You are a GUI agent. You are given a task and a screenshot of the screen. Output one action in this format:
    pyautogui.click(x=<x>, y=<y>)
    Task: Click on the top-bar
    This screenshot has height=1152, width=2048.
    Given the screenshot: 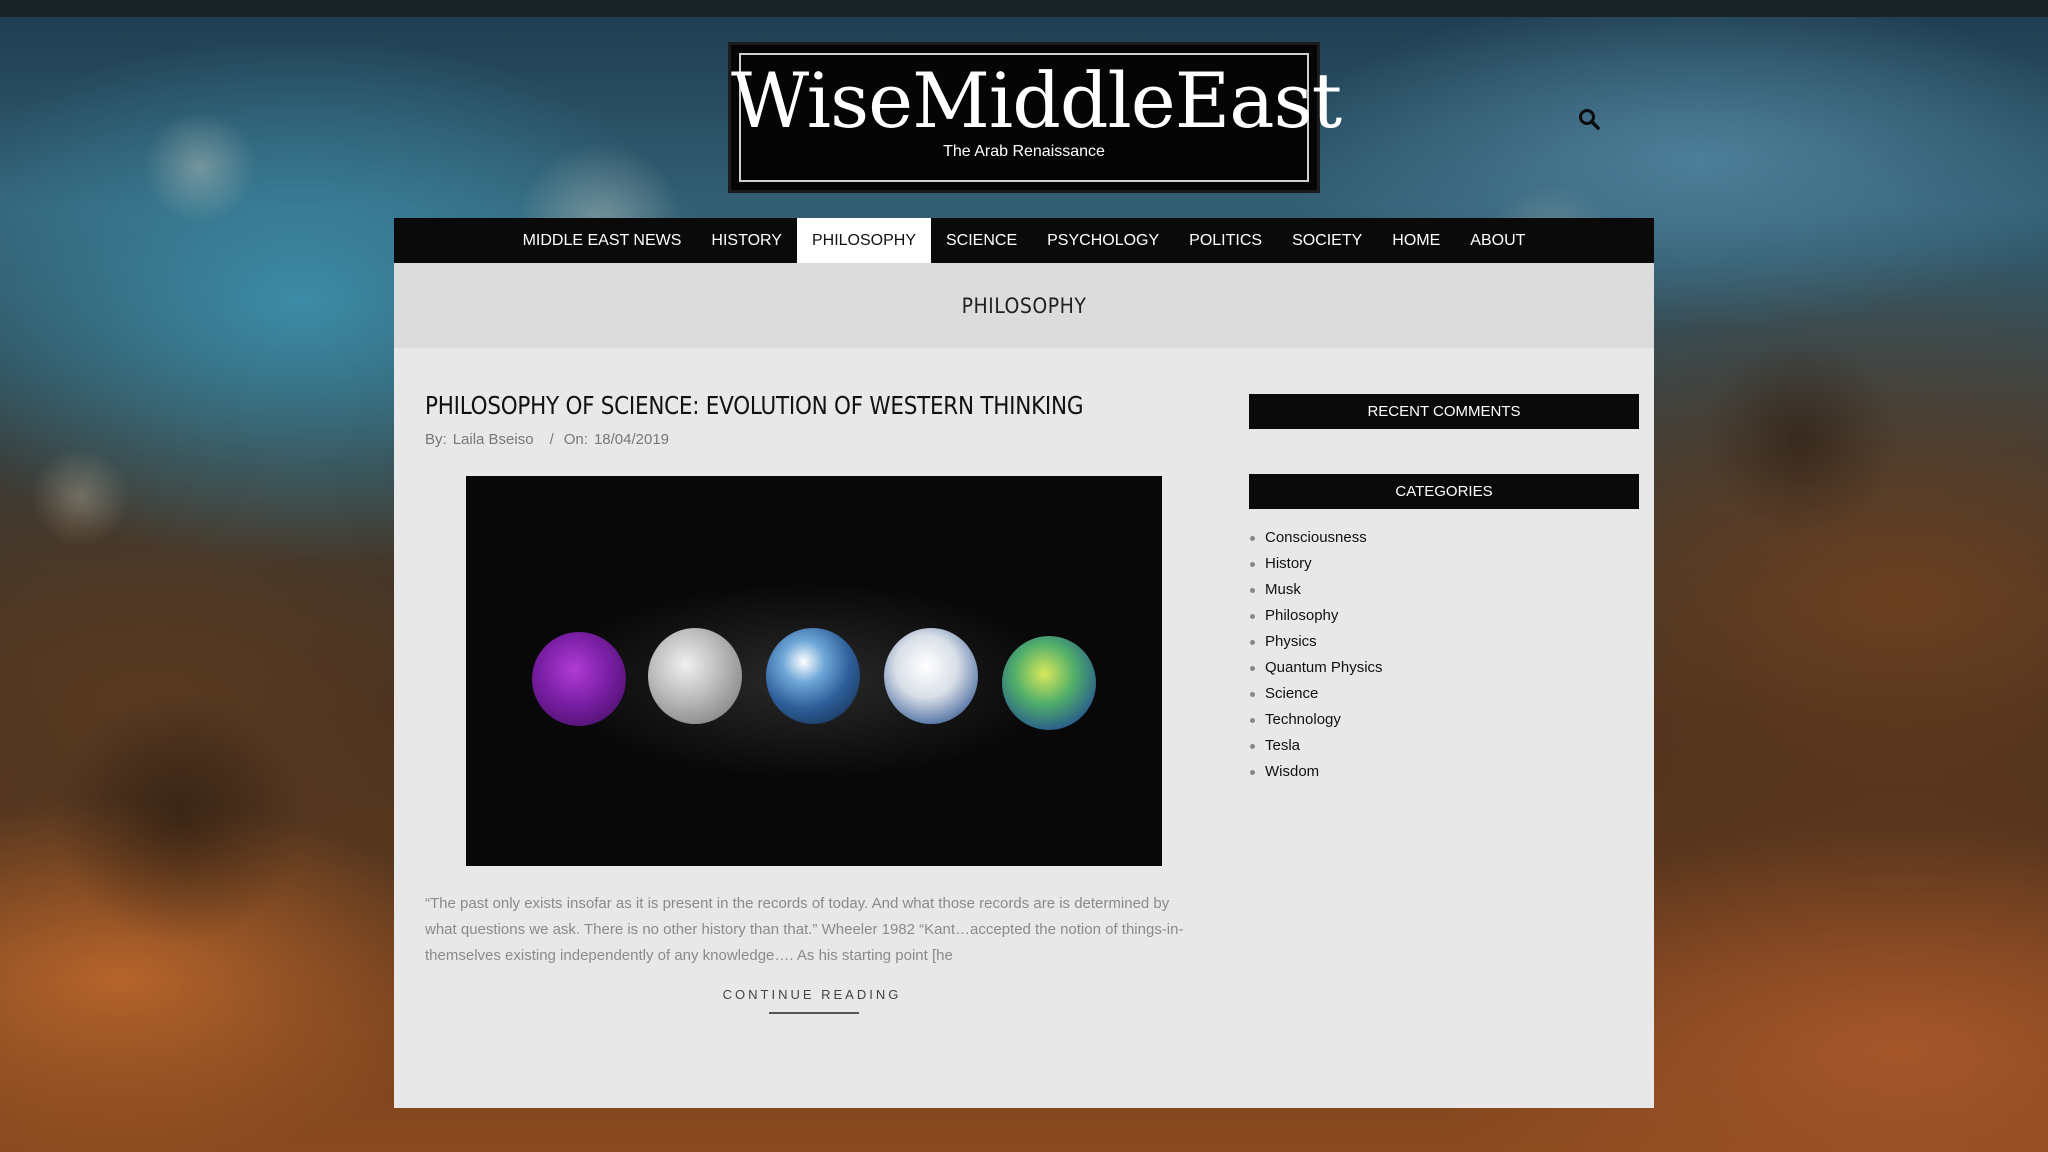 What is the action you would take?
    pyautogui.click(x=1024, y=8)
    